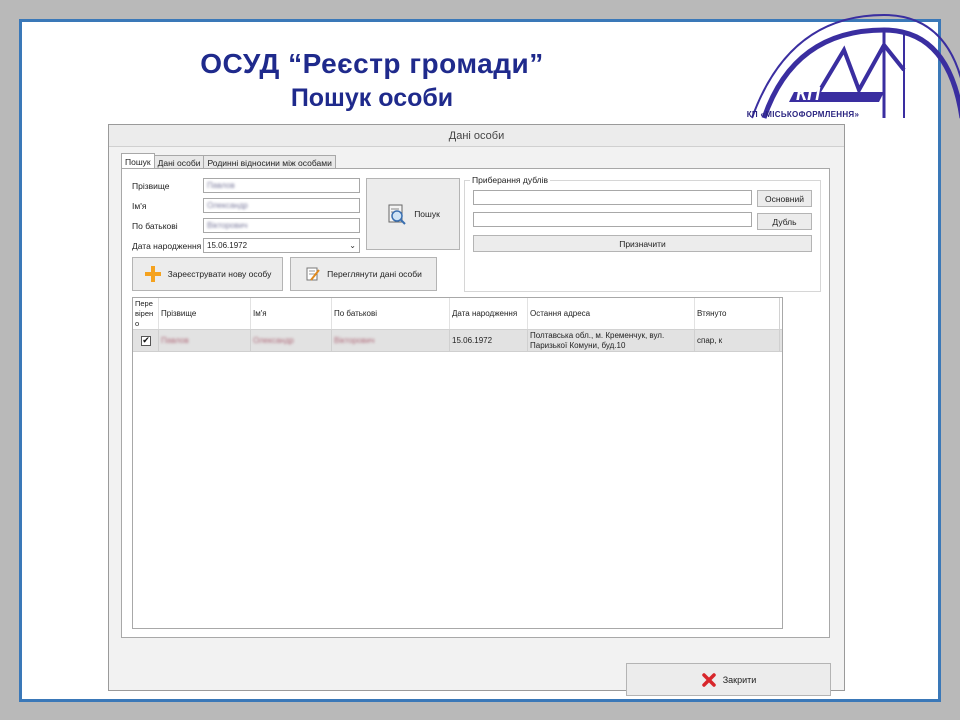  What do you see at coordinates (167, 246) in the screenshot?
I see `birthdate-label: Дата народження` at bounding box center [167, 246].